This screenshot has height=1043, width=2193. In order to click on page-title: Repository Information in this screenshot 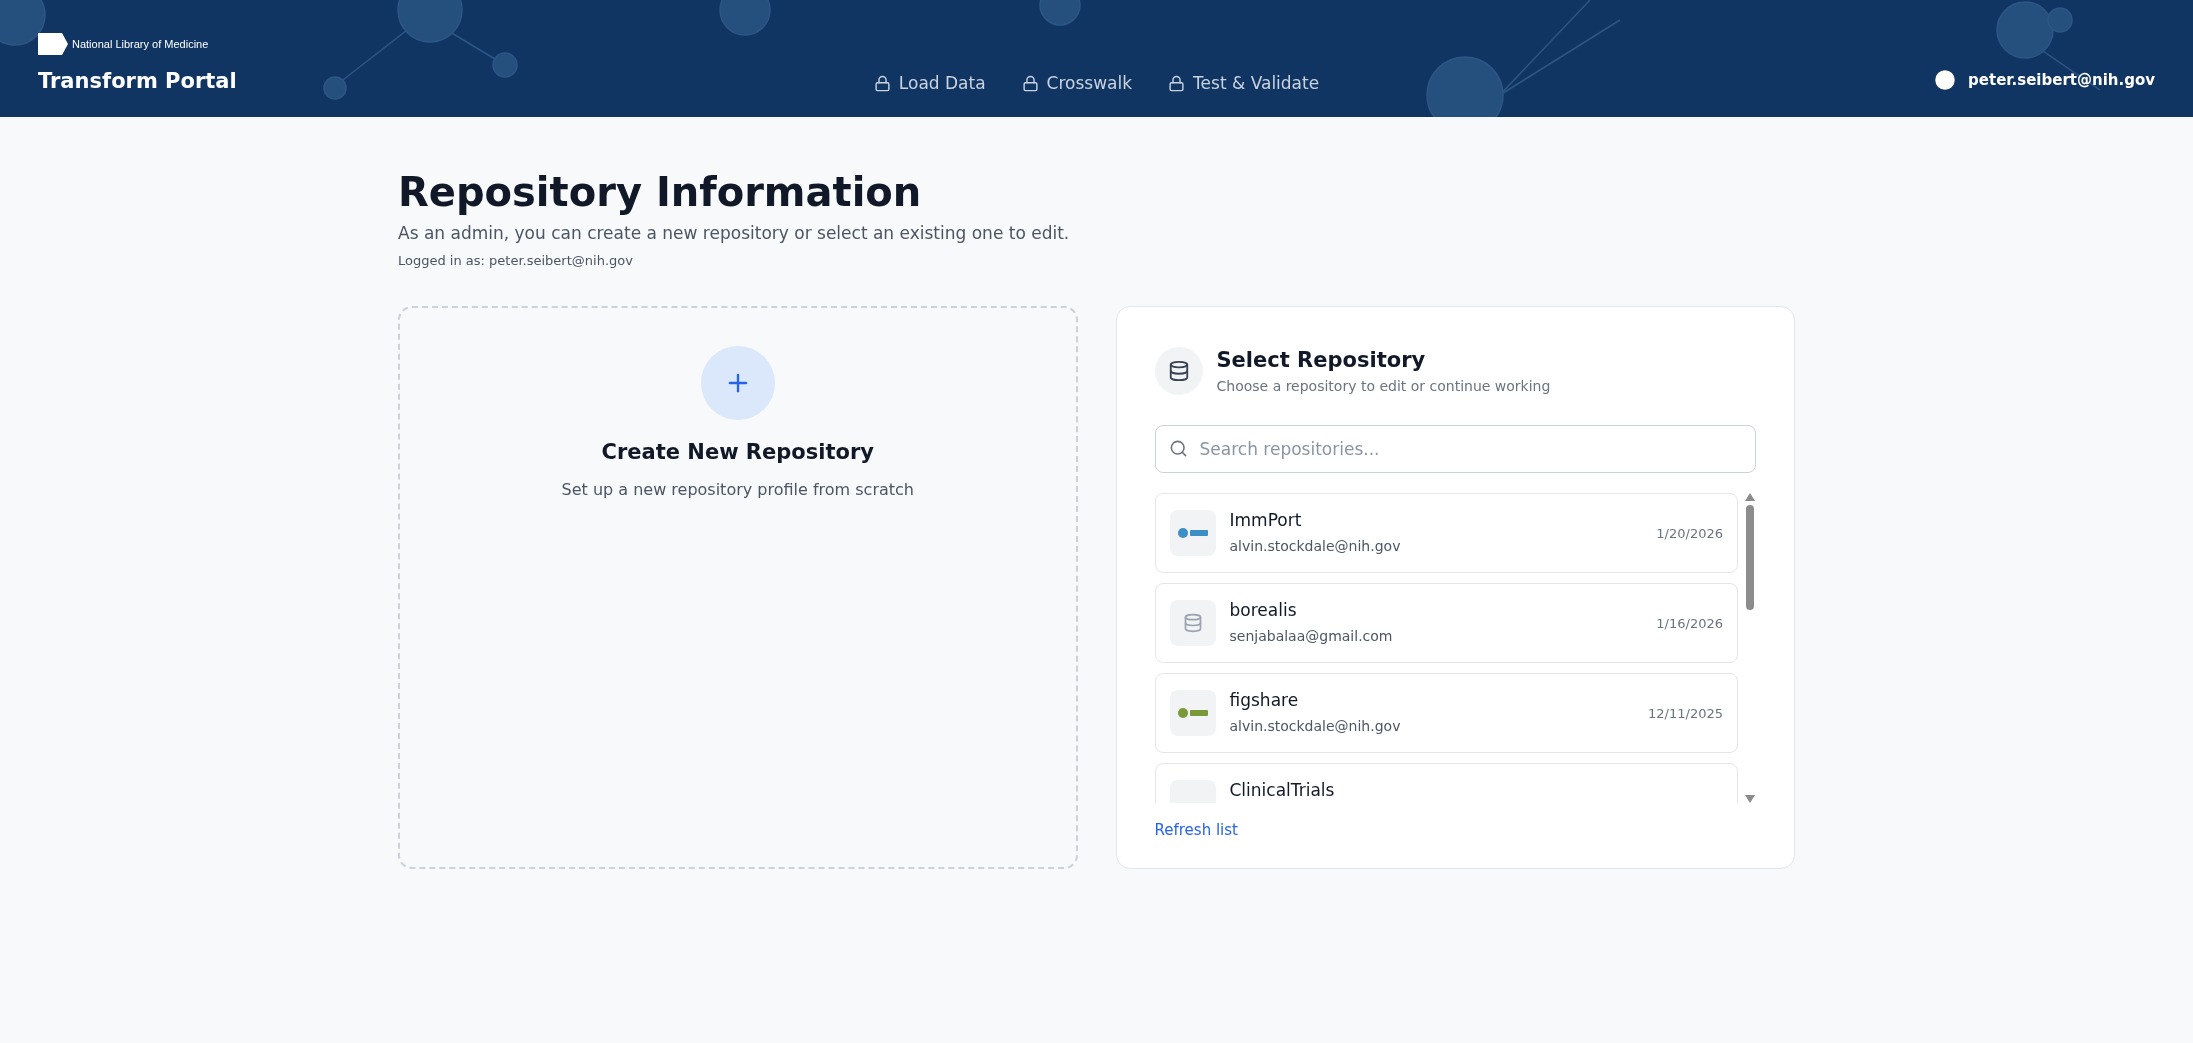, I will do `click(660, 192)`.